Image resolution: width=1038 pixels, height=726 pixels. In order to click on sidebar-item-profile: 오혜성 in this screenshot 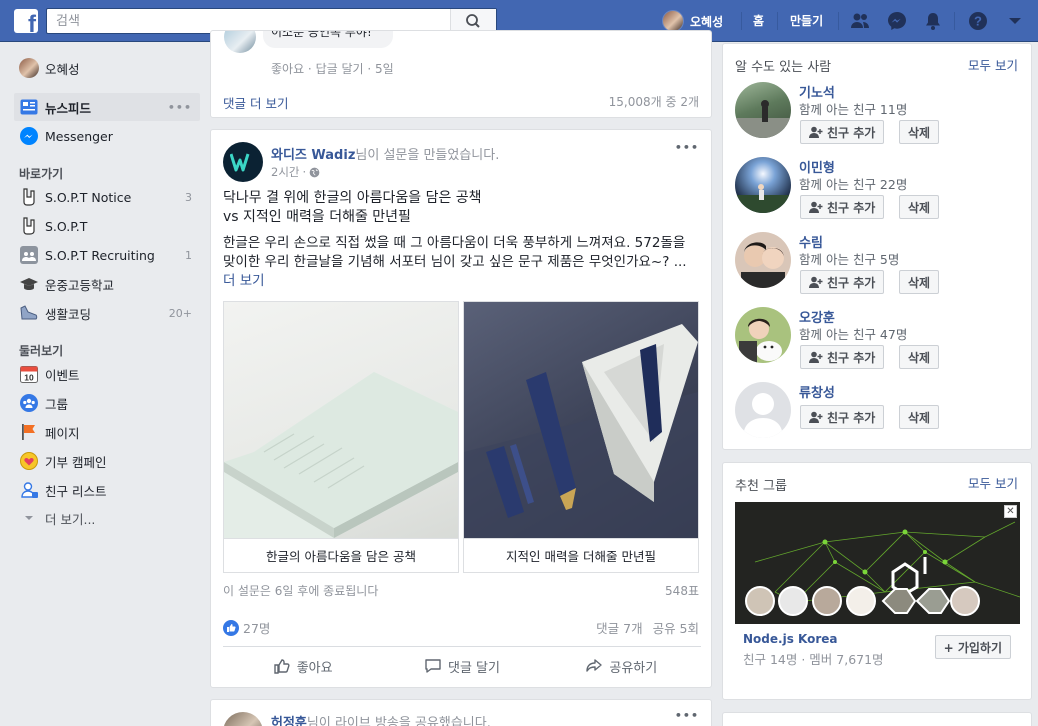, I will do `click(107, 68)`.